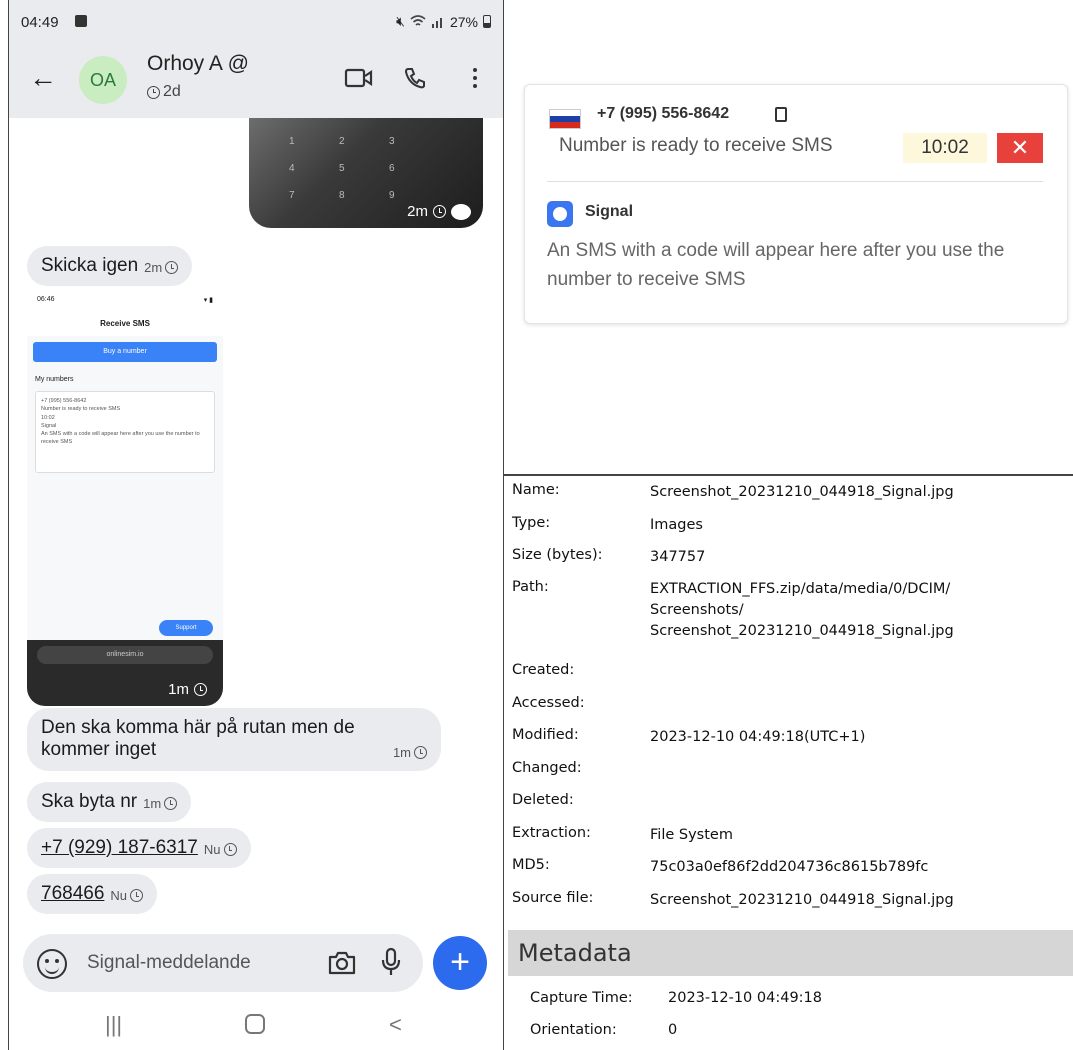 This screenshot has height=1050, width=1073. I want to click on battery-level: 27%, so click(463, 21).